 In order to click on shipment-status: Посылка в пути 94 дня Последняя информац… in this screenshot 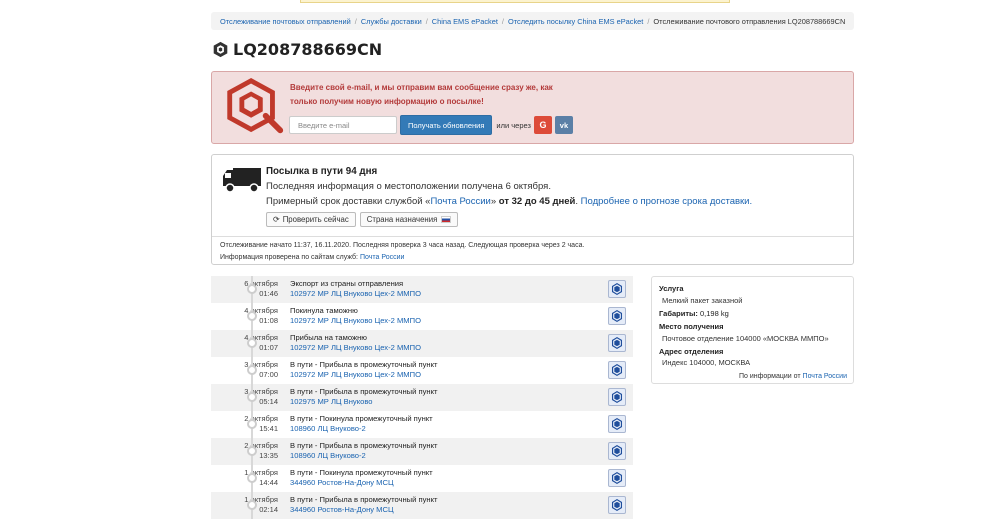, I will do `click(532, 209)`.